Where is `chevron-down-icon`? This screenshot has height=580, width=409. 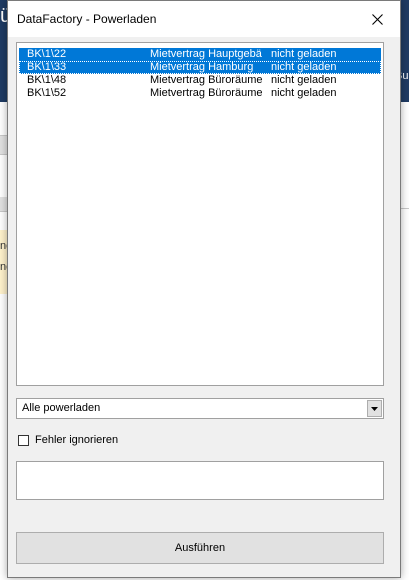 chevron-down-icon is located at coordinates (374, 408).